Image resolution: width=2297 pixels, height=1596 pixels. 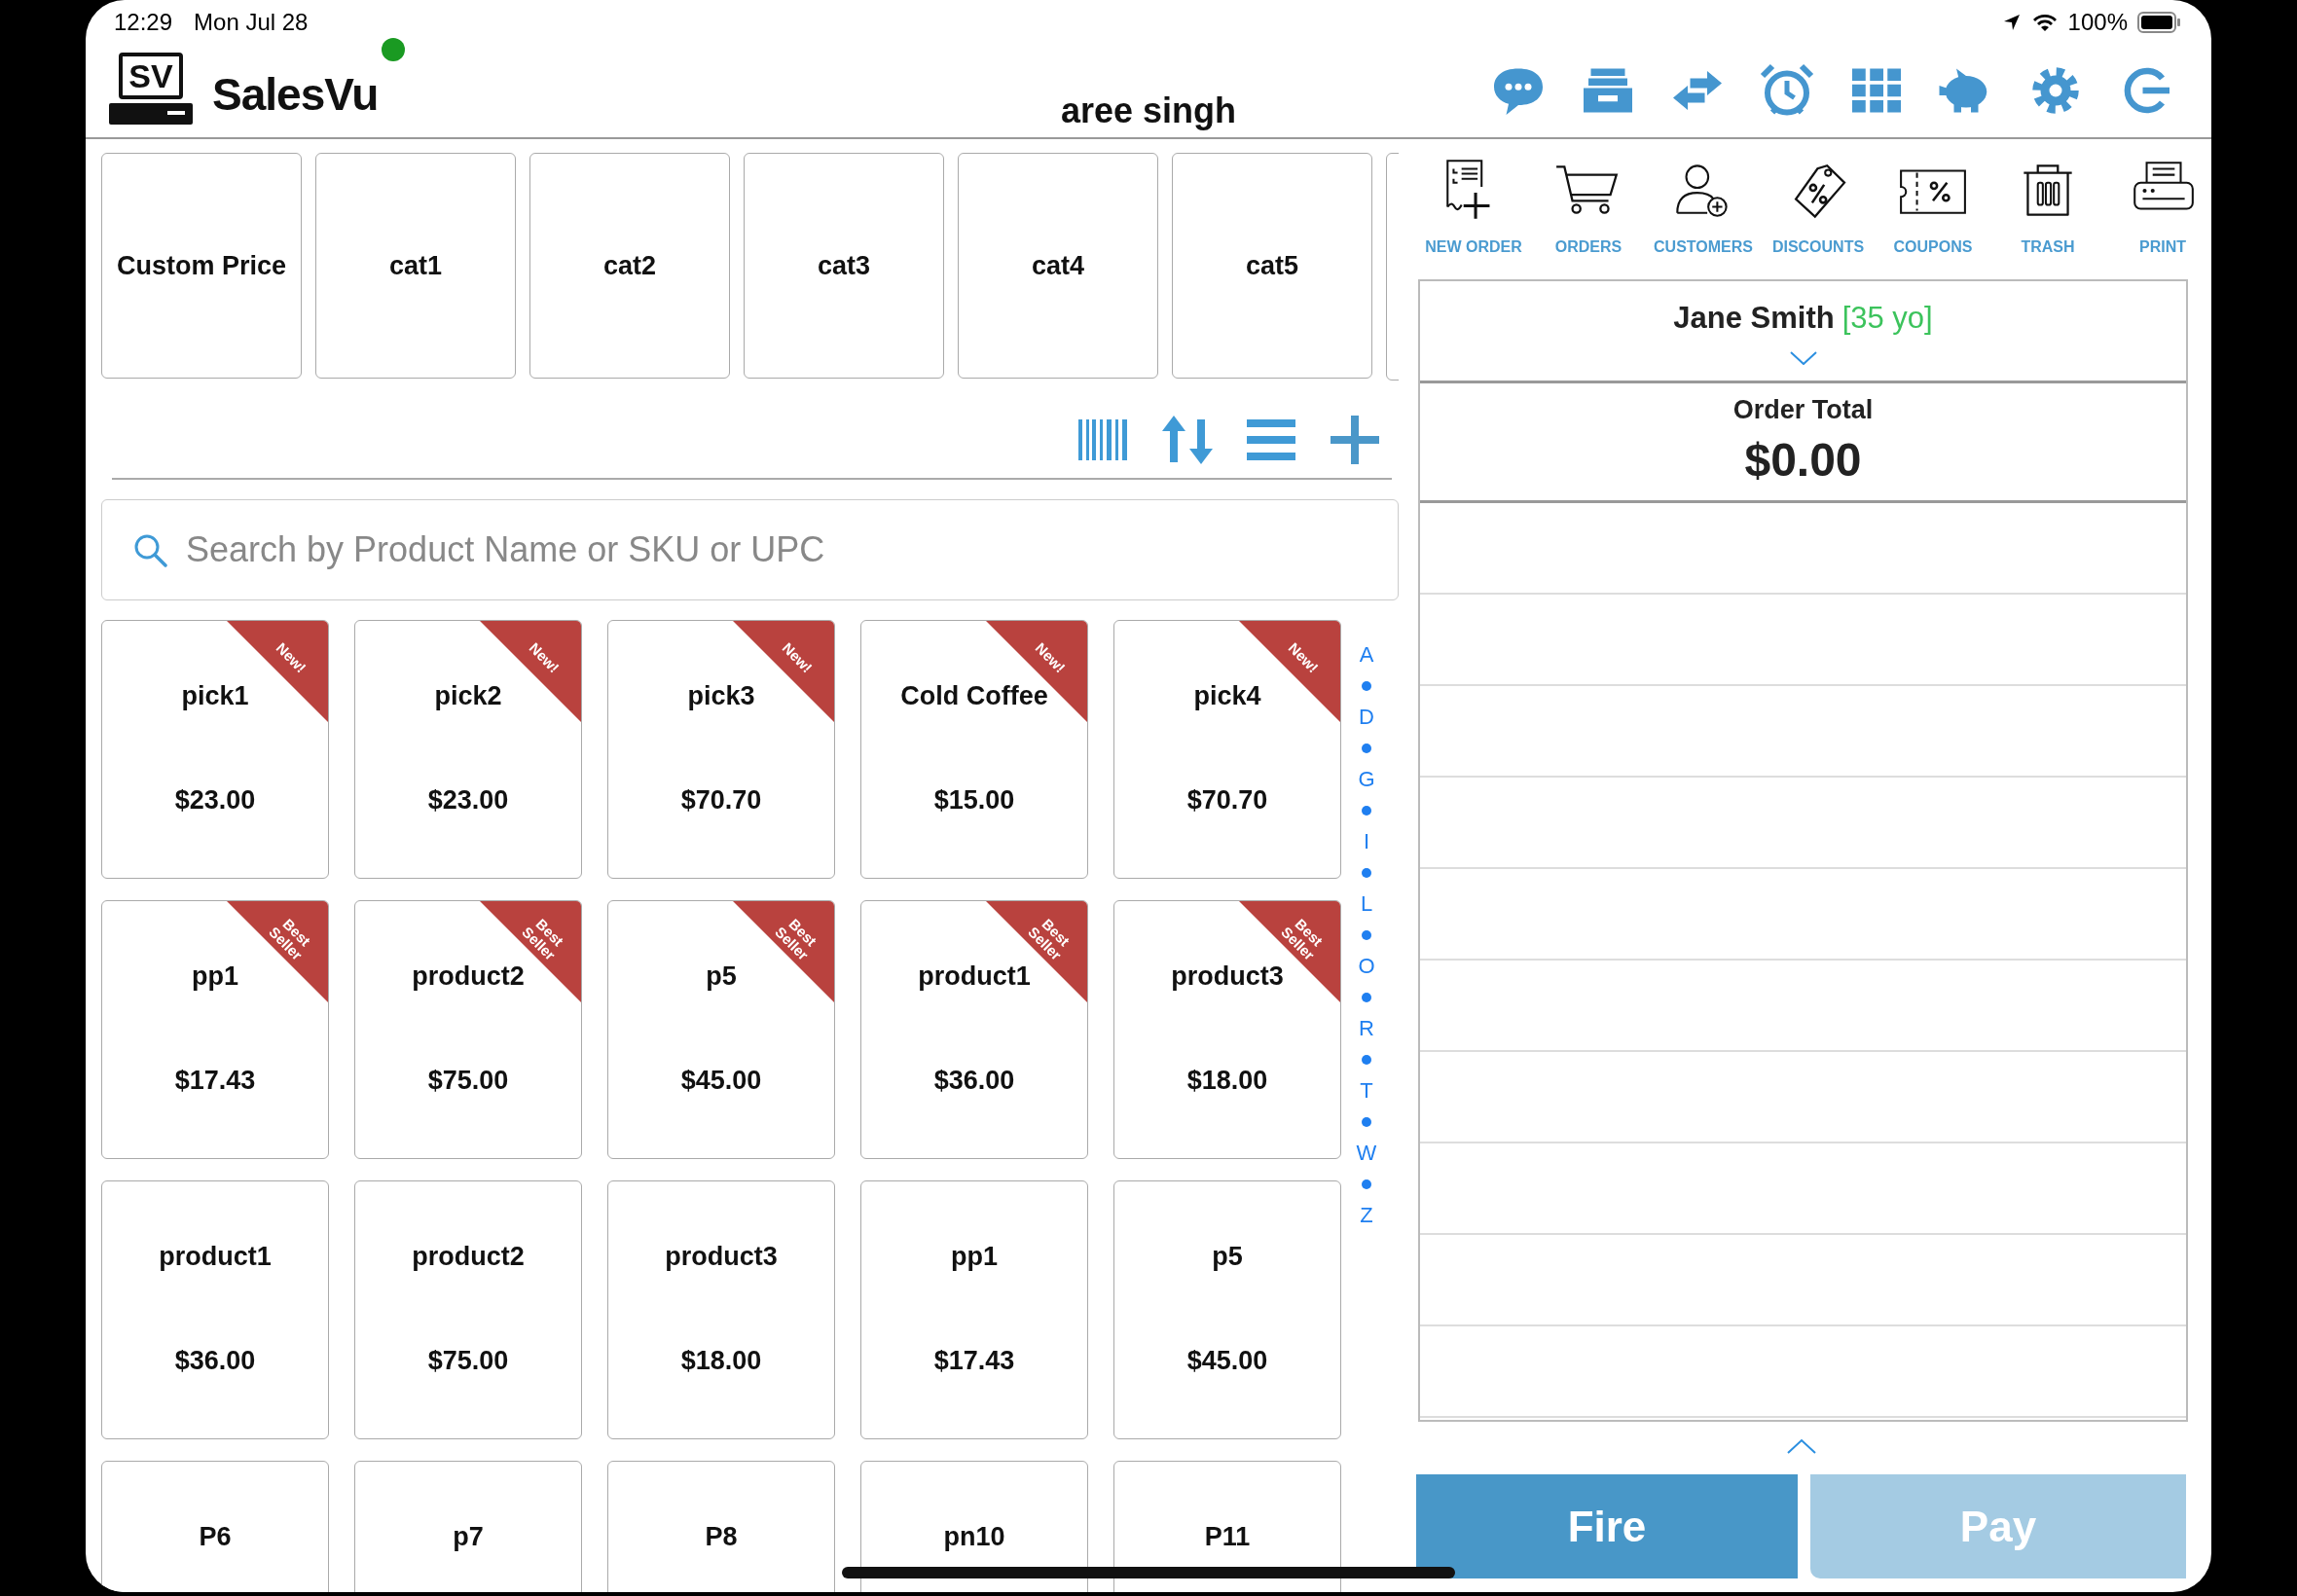 I want to click on battery-percent: 100%, so click(x=2097, y=22).